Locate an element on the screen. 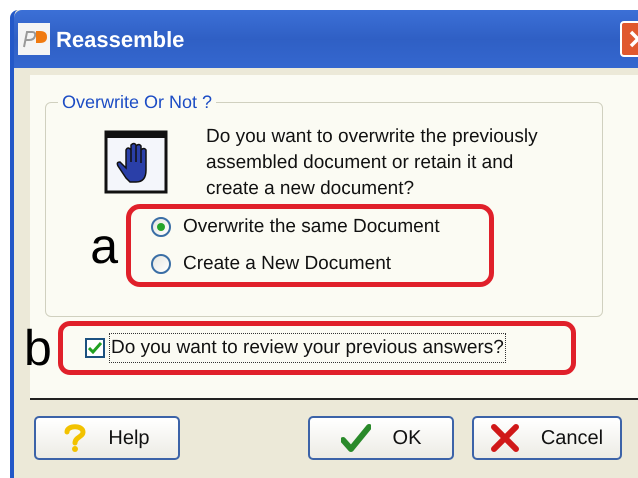  hand-stop-icon is located at coordinates (136, 162).